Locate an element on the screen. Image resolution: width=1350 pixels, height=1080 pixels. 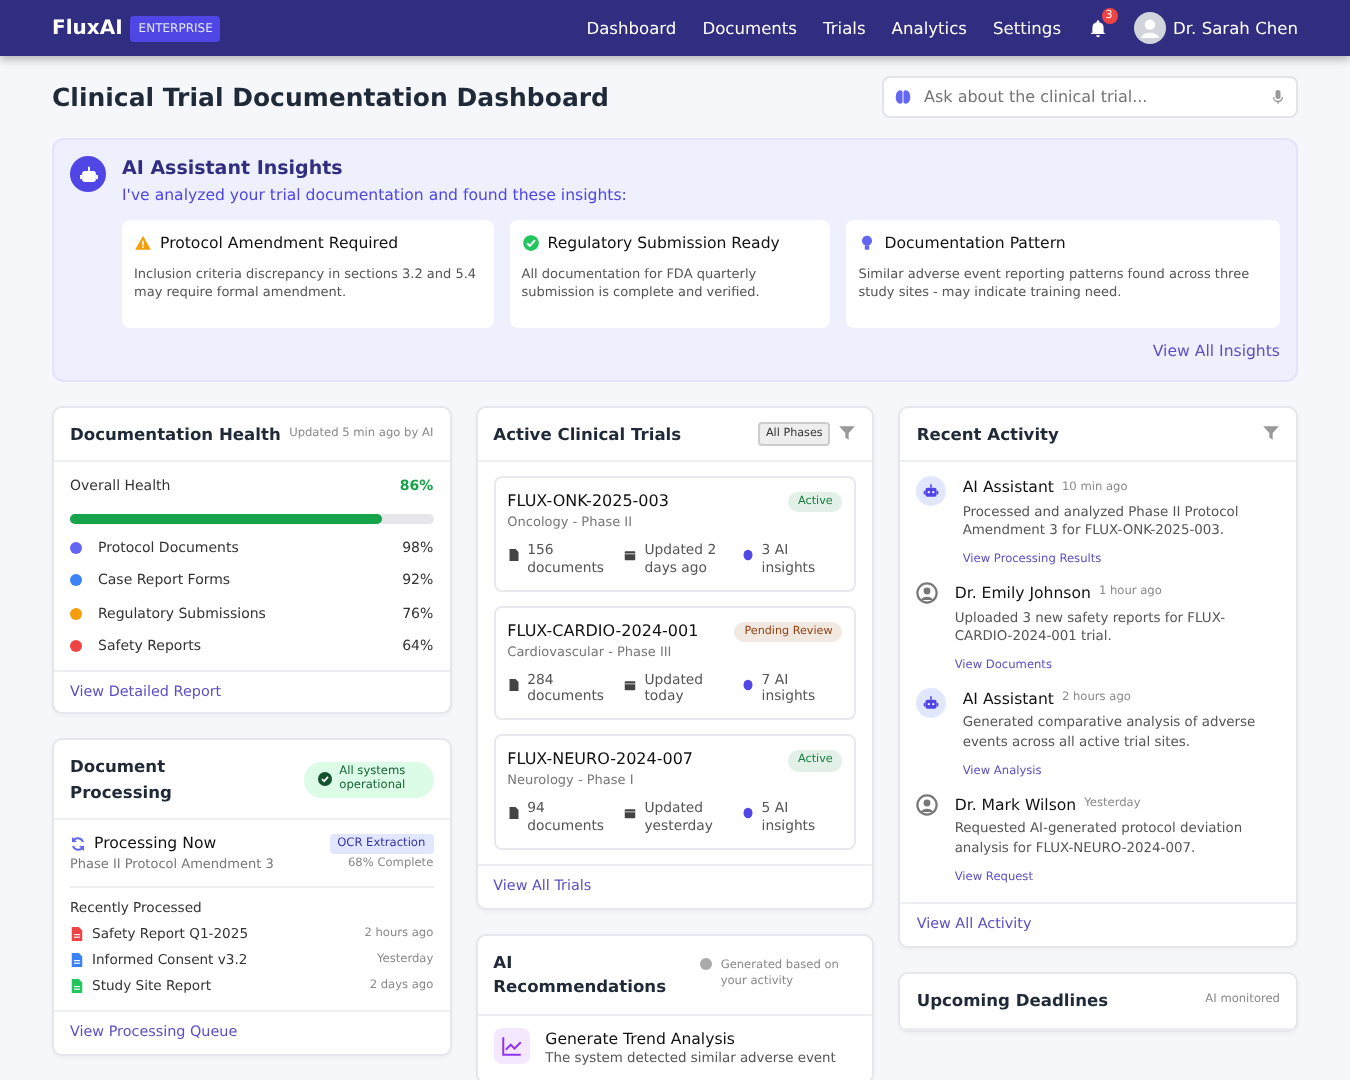
card-title: Document Processing is located at coordinates (122, 779).